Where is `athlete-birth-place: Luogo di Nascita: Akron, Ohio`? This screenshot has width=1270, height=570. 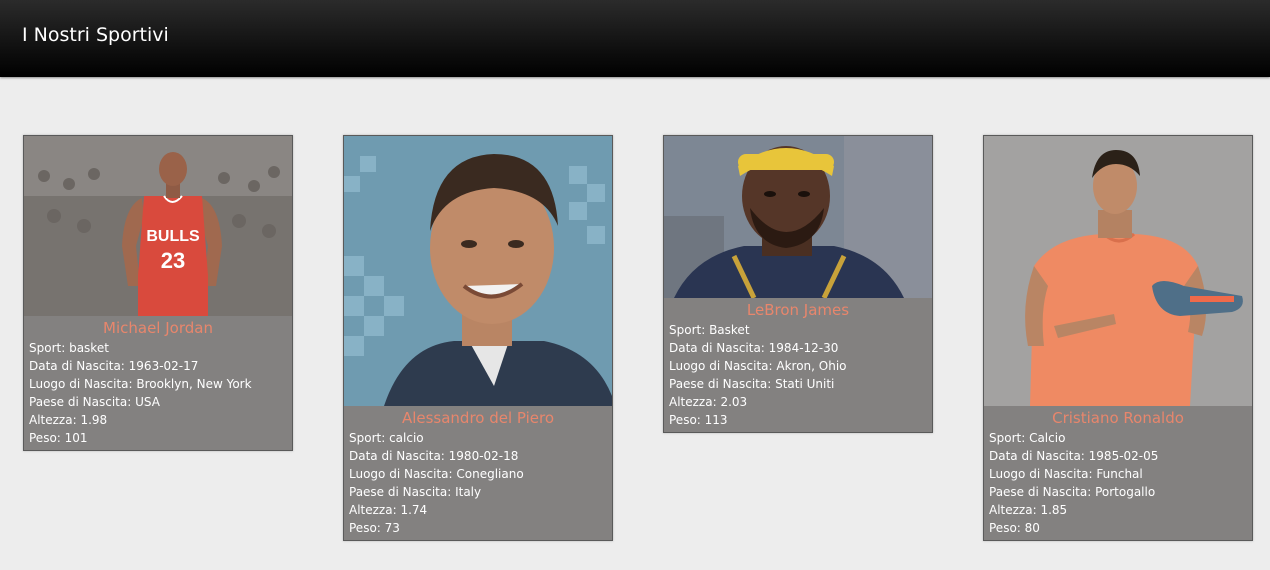 athlete-birth-place: Luogo di Nascita: Akron, Ohio is located at coordinates (758, 366).